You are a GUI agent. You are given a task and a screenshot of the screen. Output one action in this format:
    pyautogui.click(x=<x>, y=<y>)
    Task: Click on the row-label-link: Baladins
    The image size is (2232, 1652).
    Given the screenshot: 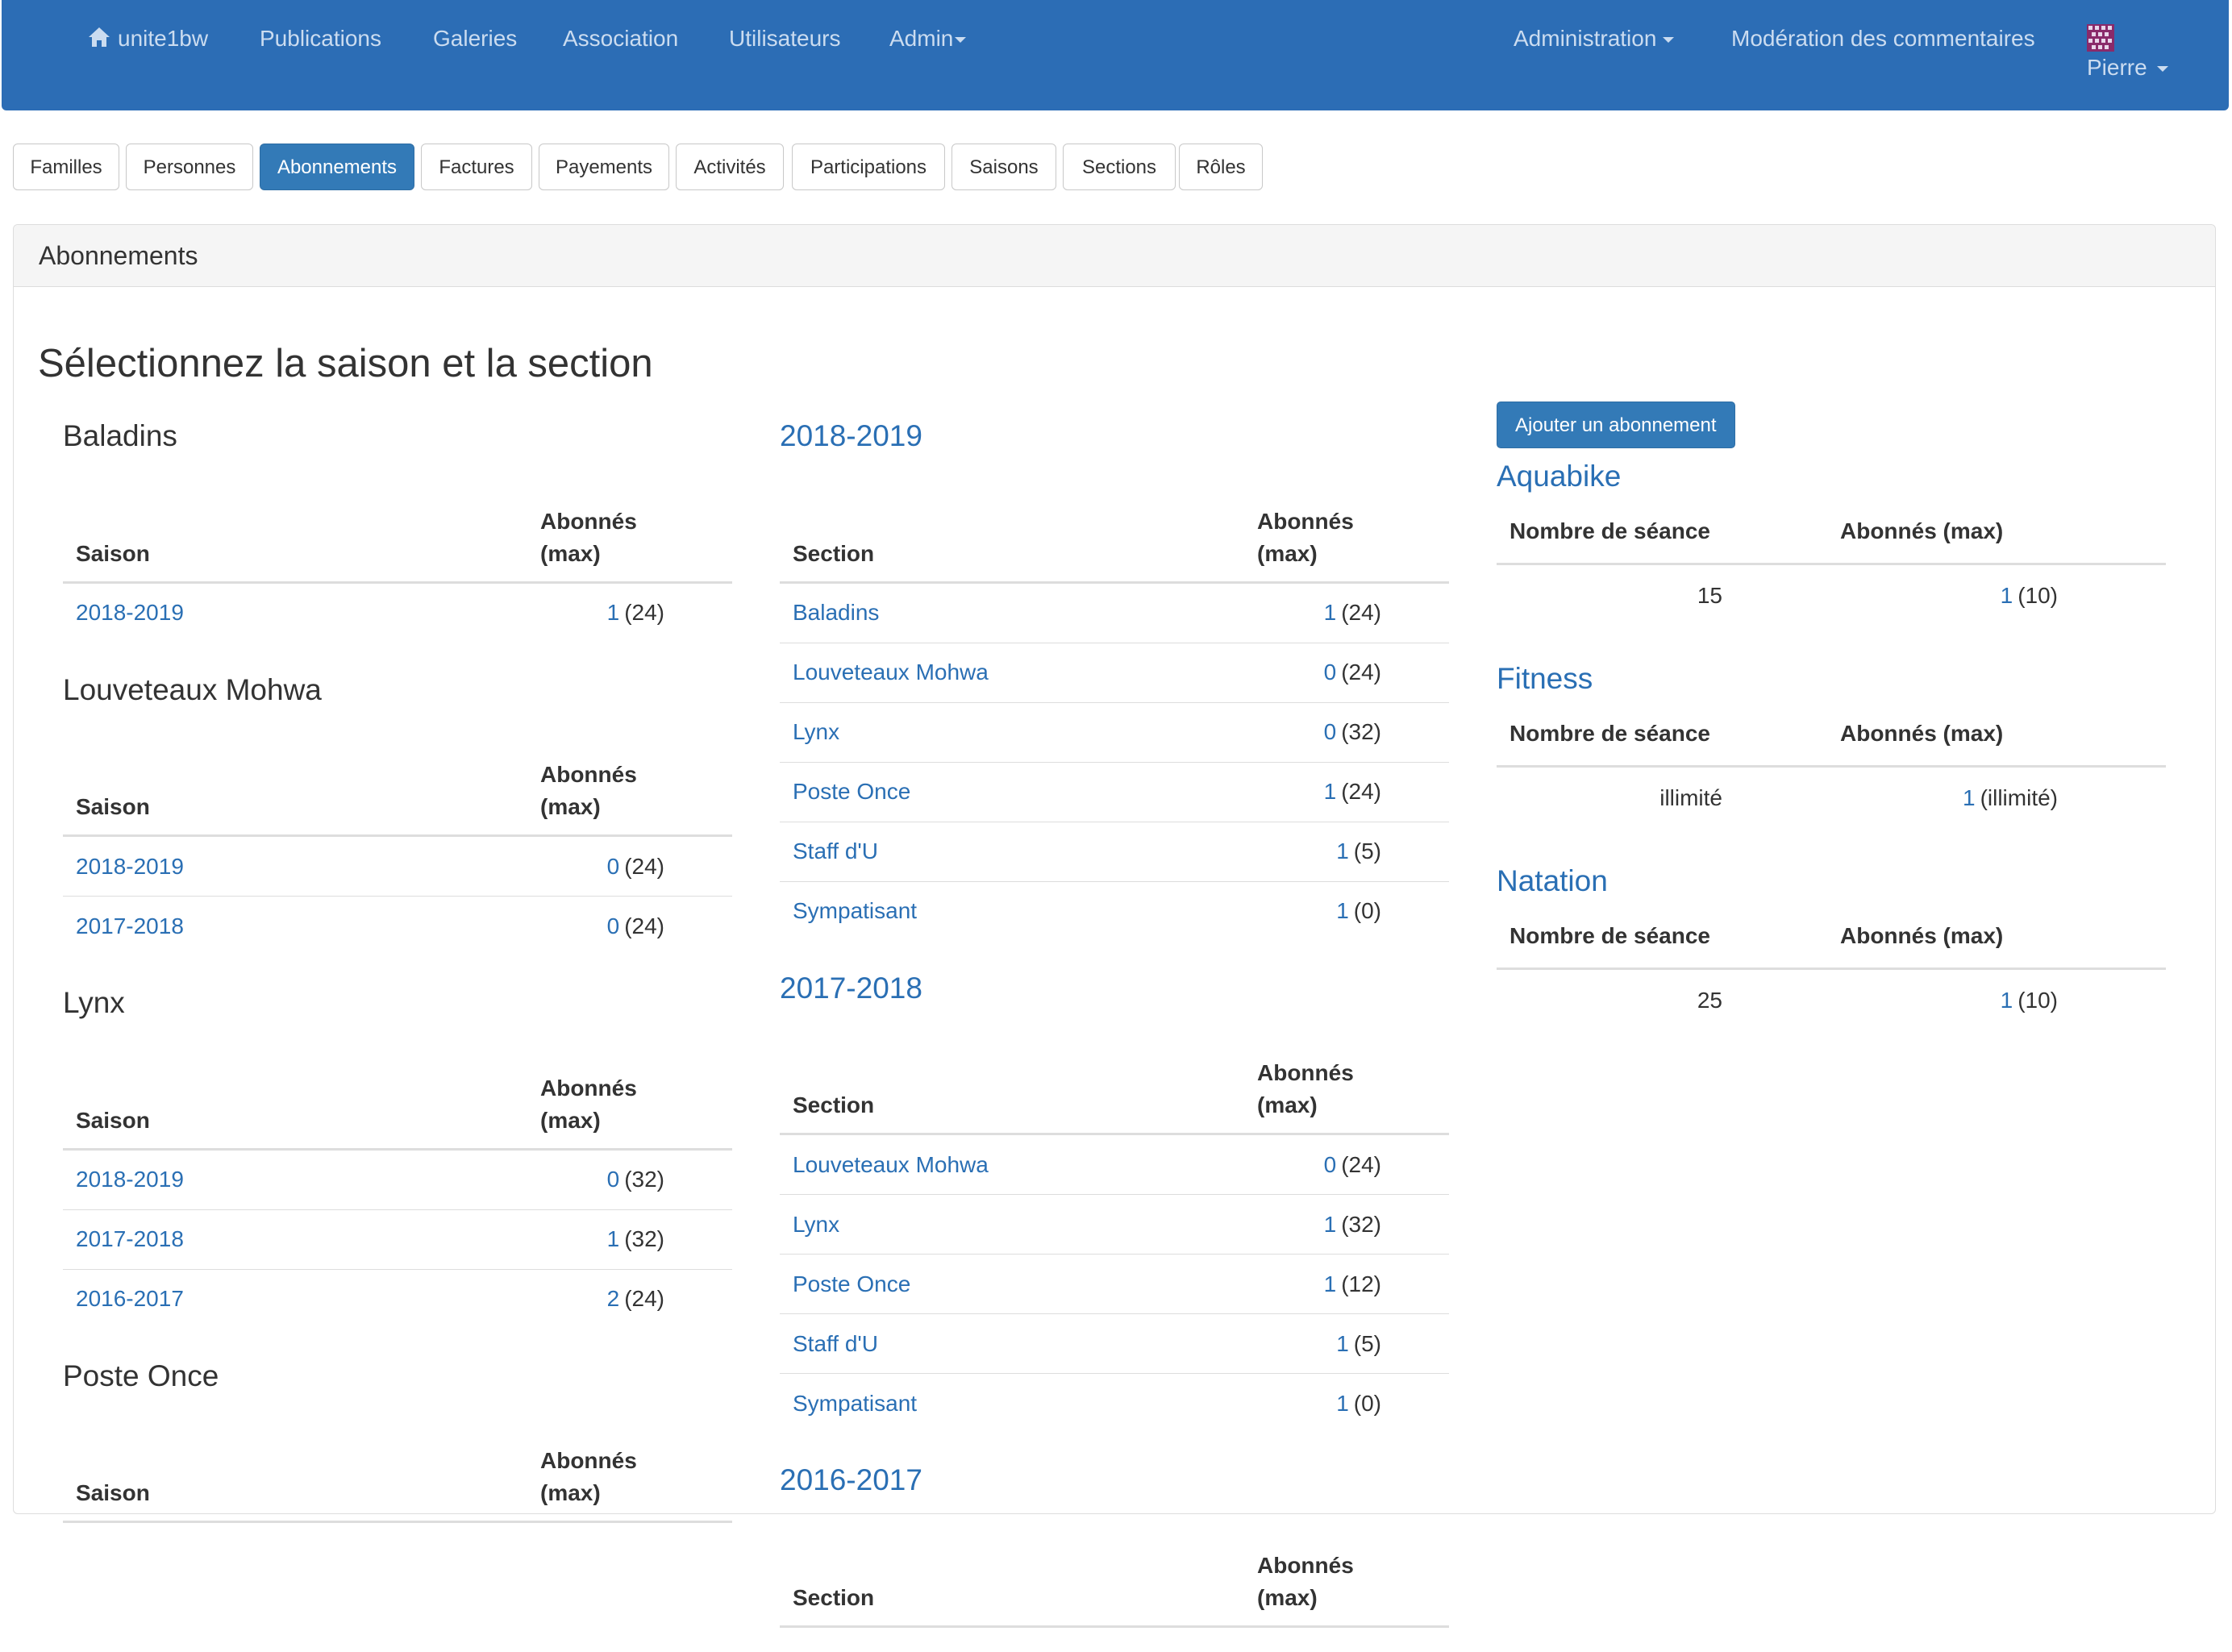 What is the action you would take?
    pyautogui.click(x=836, y=612)
    